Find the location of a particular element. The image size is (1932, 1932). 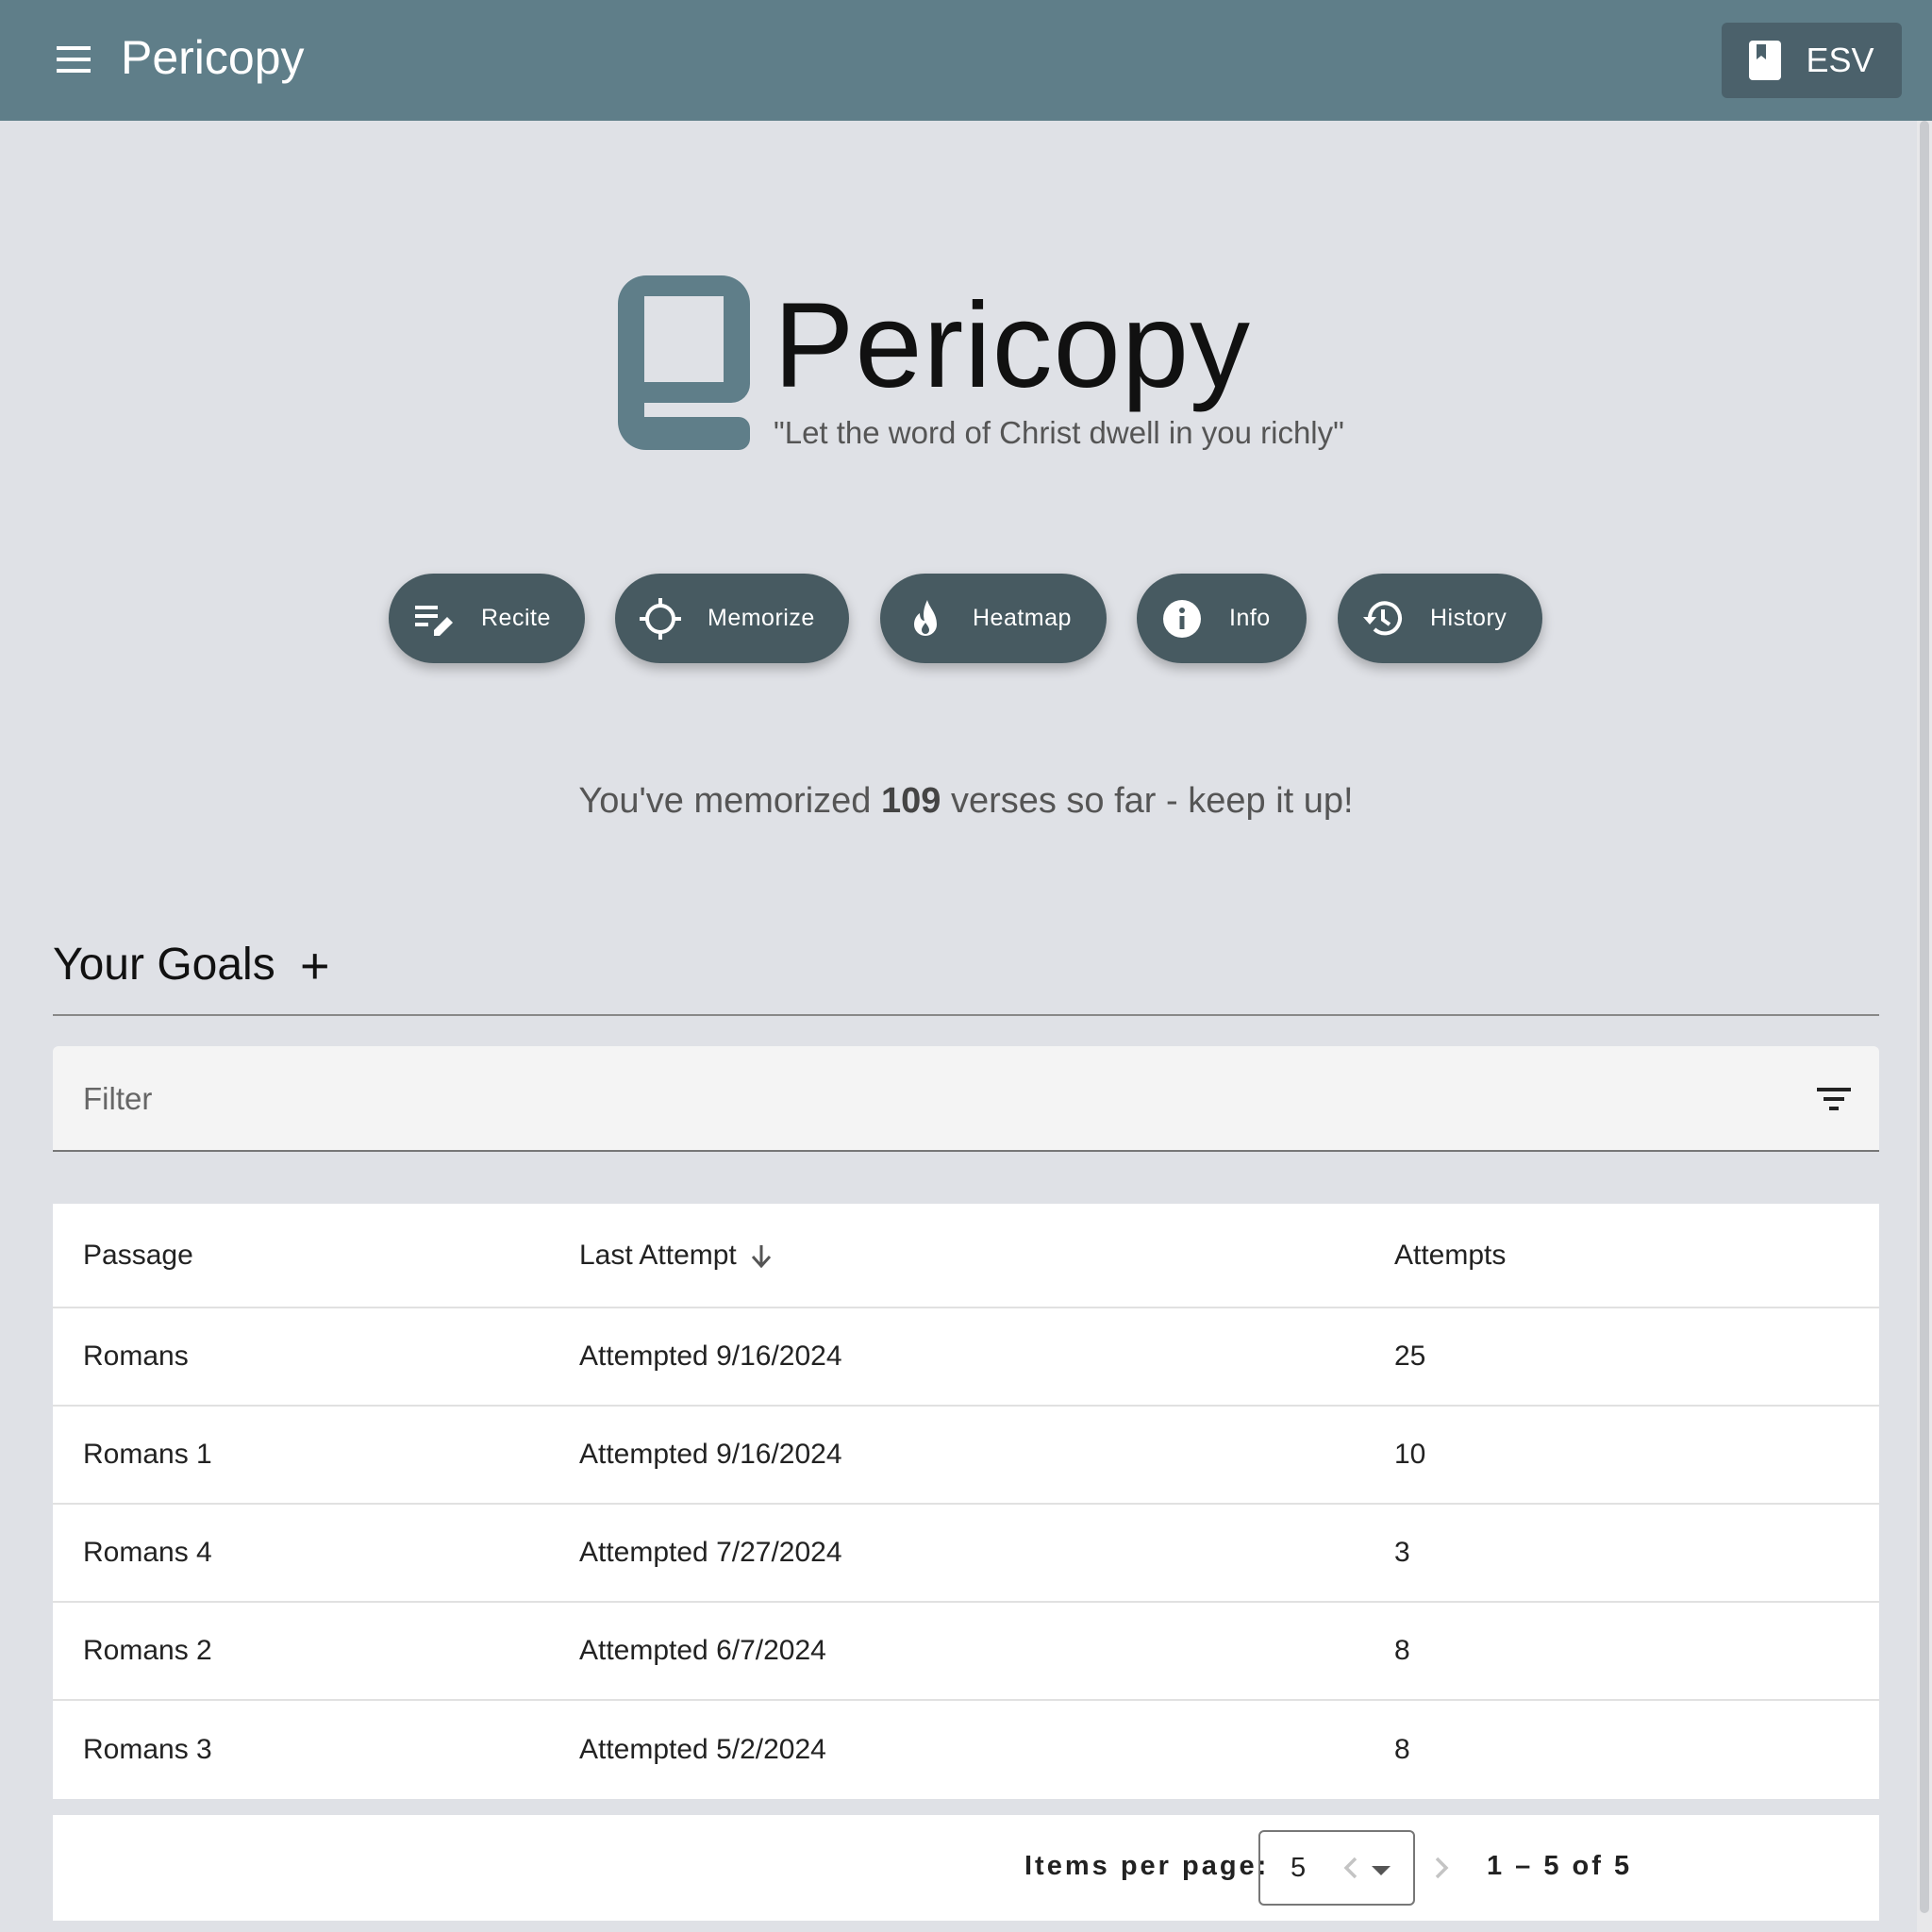

recite-button: Recite is located at coordinates (487, 618).